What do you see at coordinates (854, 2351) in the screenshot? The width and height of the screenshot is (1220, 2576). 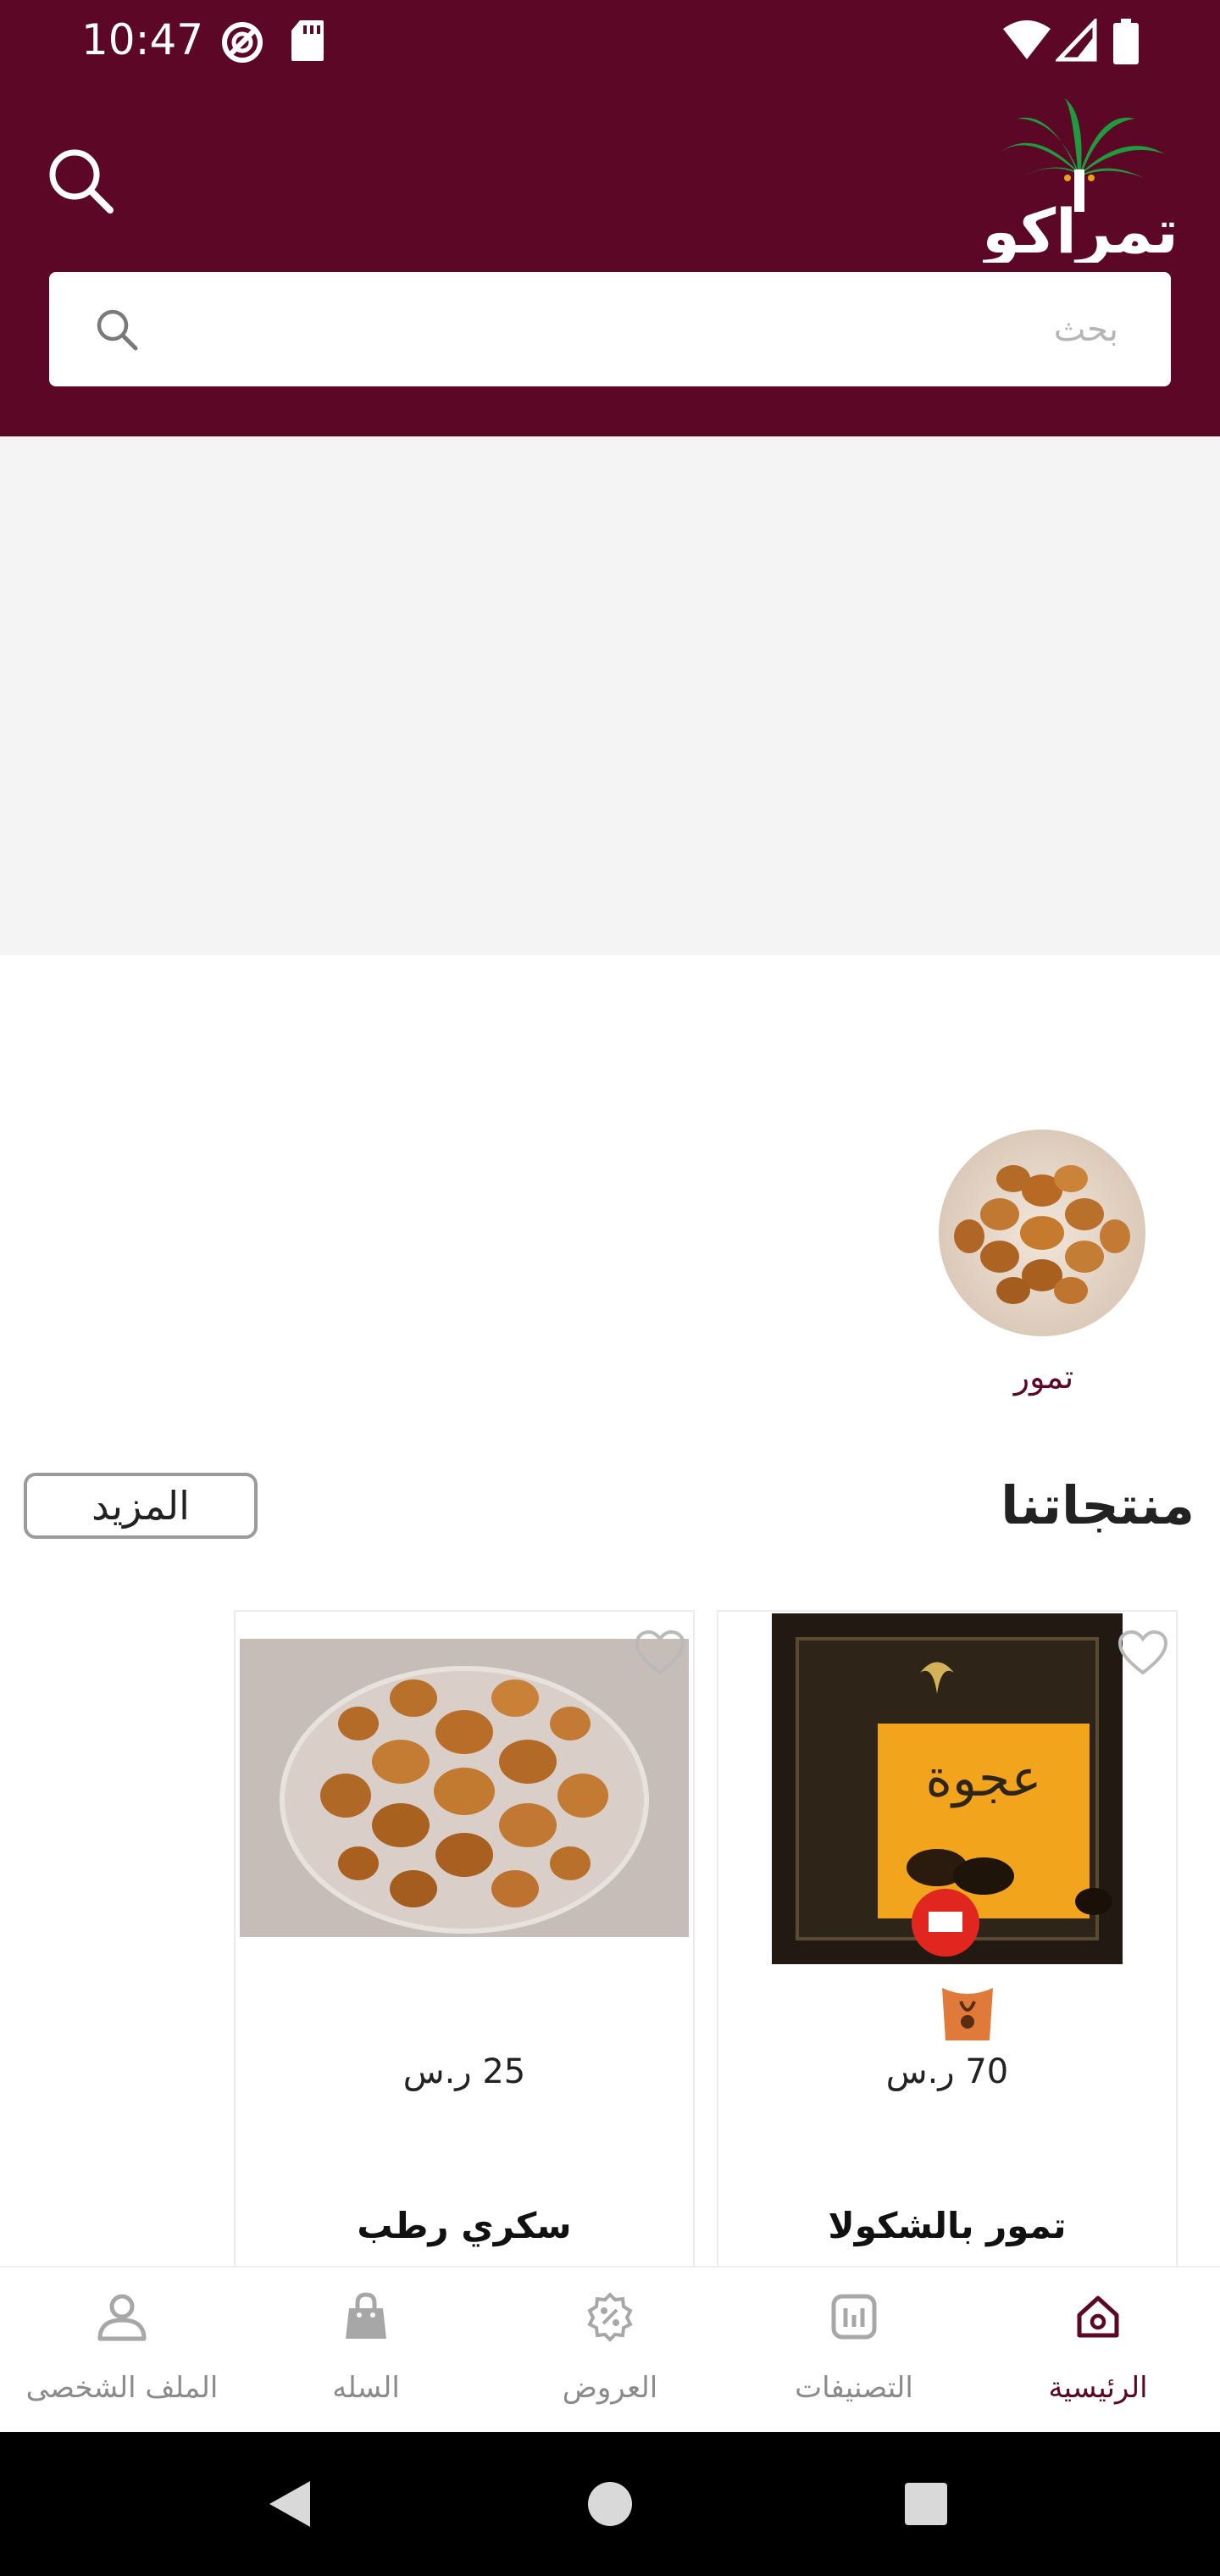 I see `nav-categories: التصنيفات` at bounding box center [854, 2351].